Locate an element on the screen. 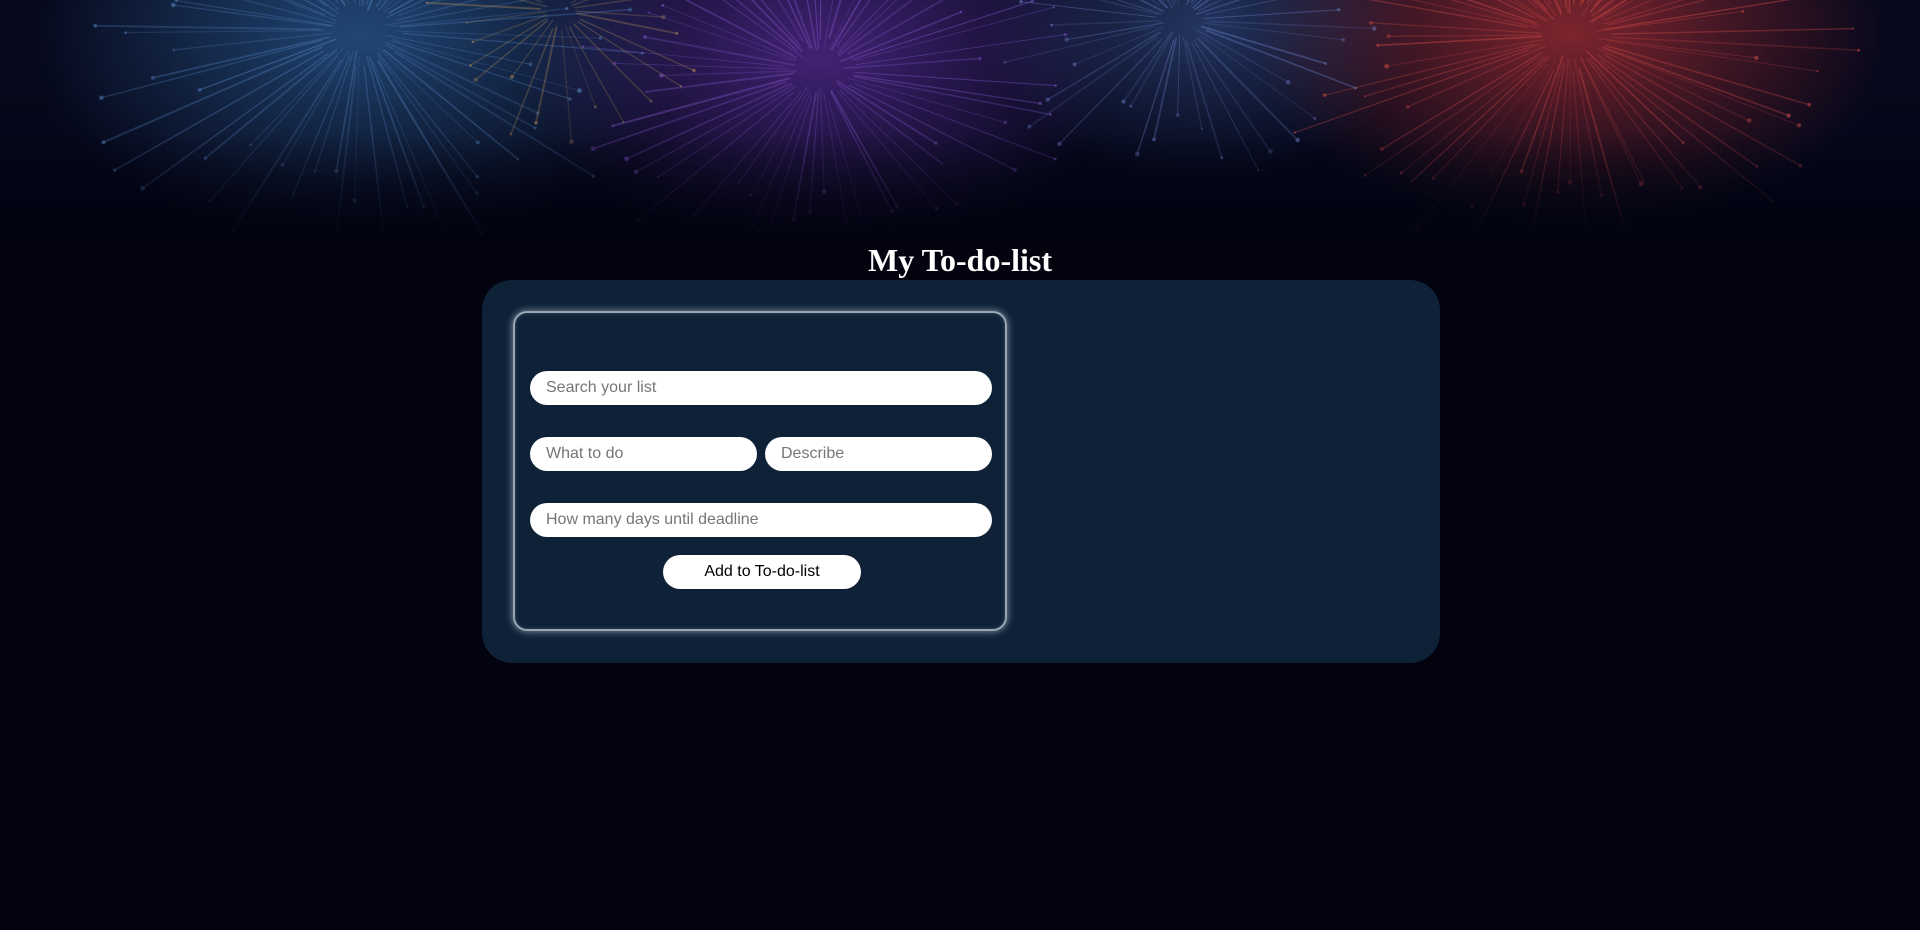 This screenshot has height=930, width=1920. add-to-list-button: Add to To-do-list is located at coordinates (762, 572).